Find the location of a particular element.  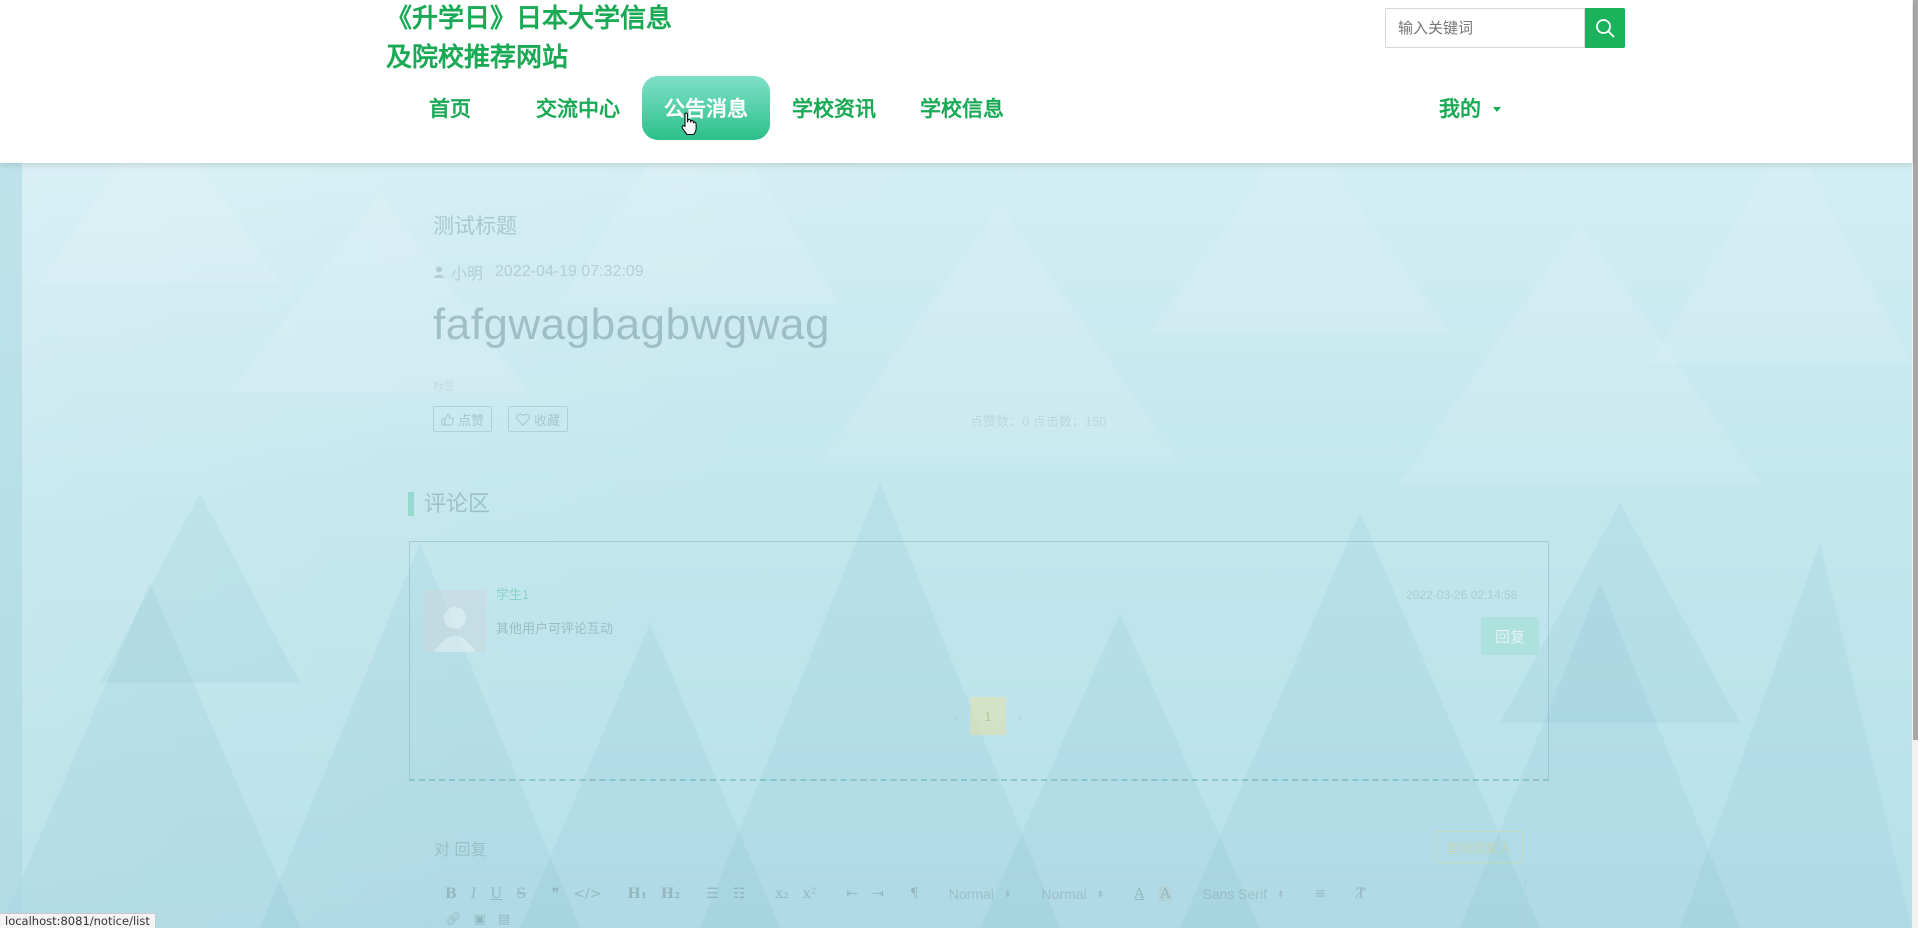

article-body: fafgwagbagbwgwag is located at coordinates (631, 324).